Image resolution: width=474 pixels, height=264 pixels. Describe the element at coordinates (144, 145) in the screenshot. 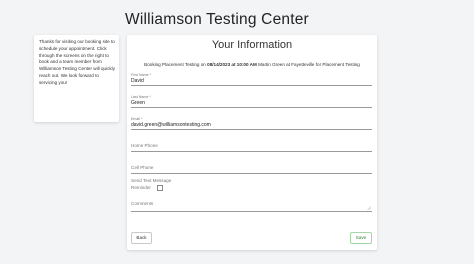

I see `home-phone-placeholder: Home Phone` at that location.